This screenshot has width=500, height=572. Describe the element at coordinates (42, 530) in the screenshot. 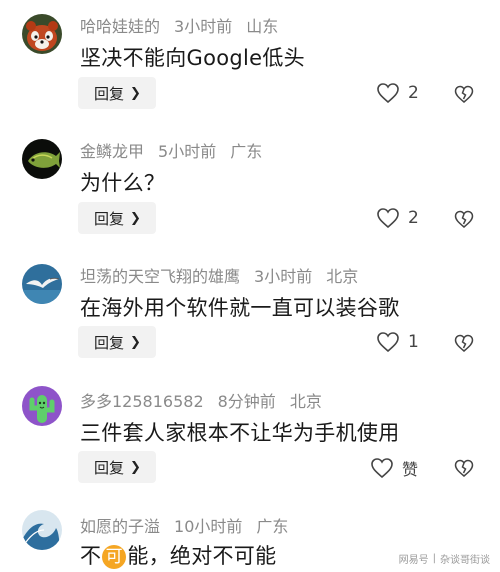

I see `wave-avatar` at that location.